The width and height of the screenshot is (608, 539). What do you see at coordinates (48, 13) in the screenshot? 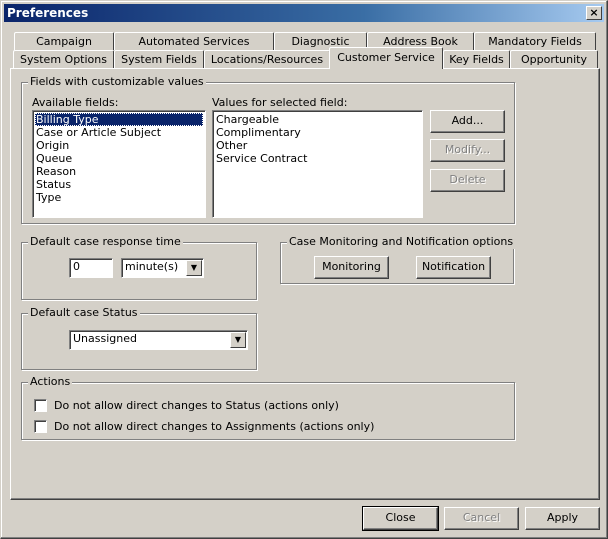
I see `window-title: Preferences` at bounding box center [48, 13].